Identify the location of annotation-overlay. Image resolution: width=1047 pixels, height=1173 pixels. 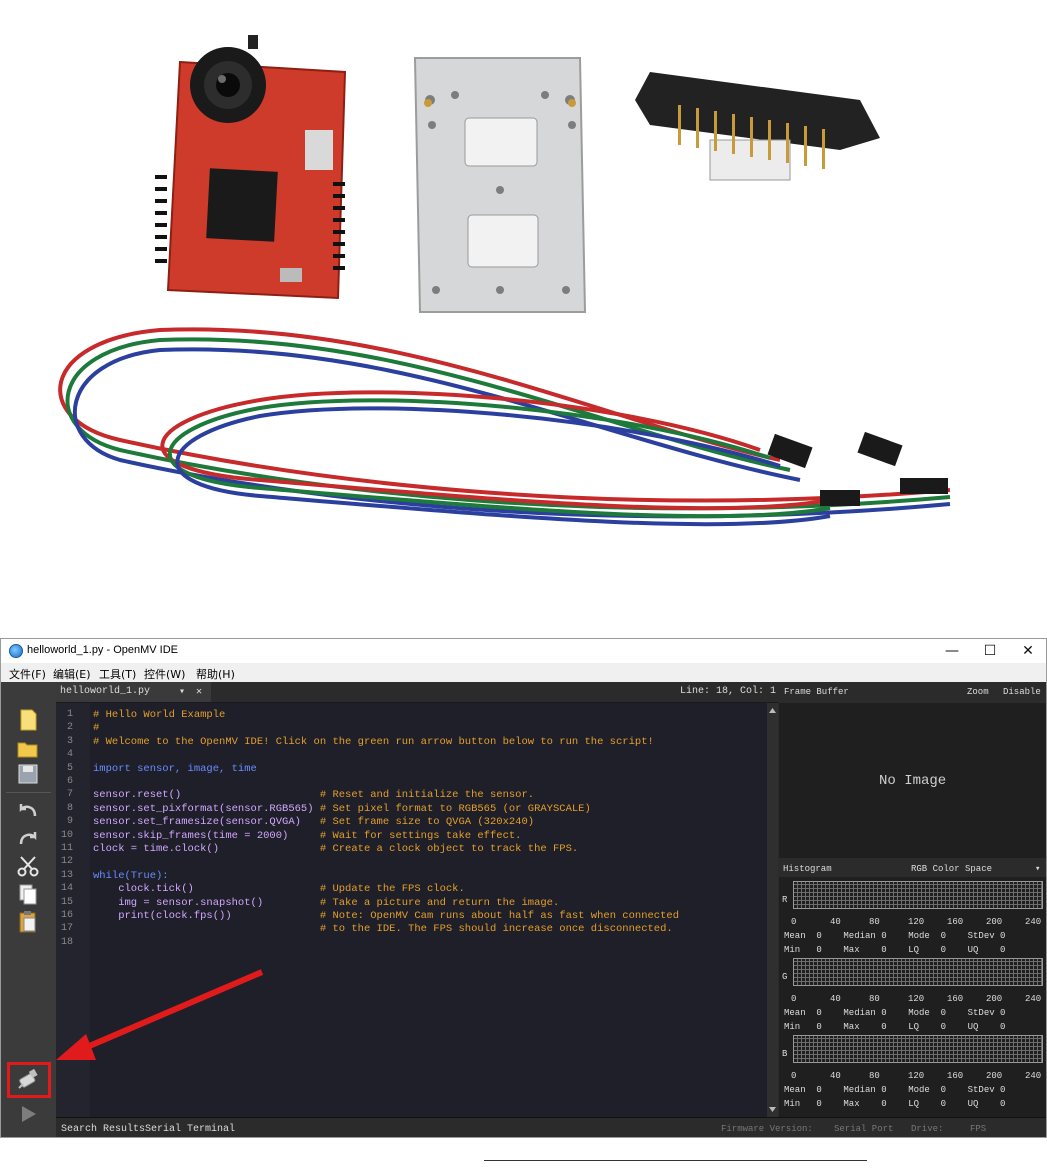
(160, 1014).